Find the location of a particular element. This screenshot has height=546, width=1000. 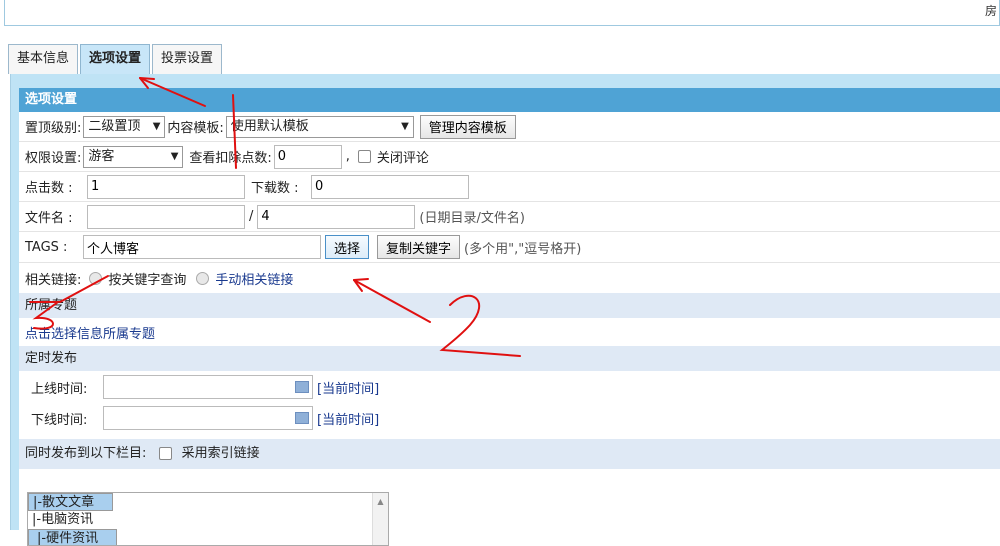

row-permission: 权限设置: 游客 ▼ 查看扣除点数: , 关闭评论 is located at coordinates (509, 157).